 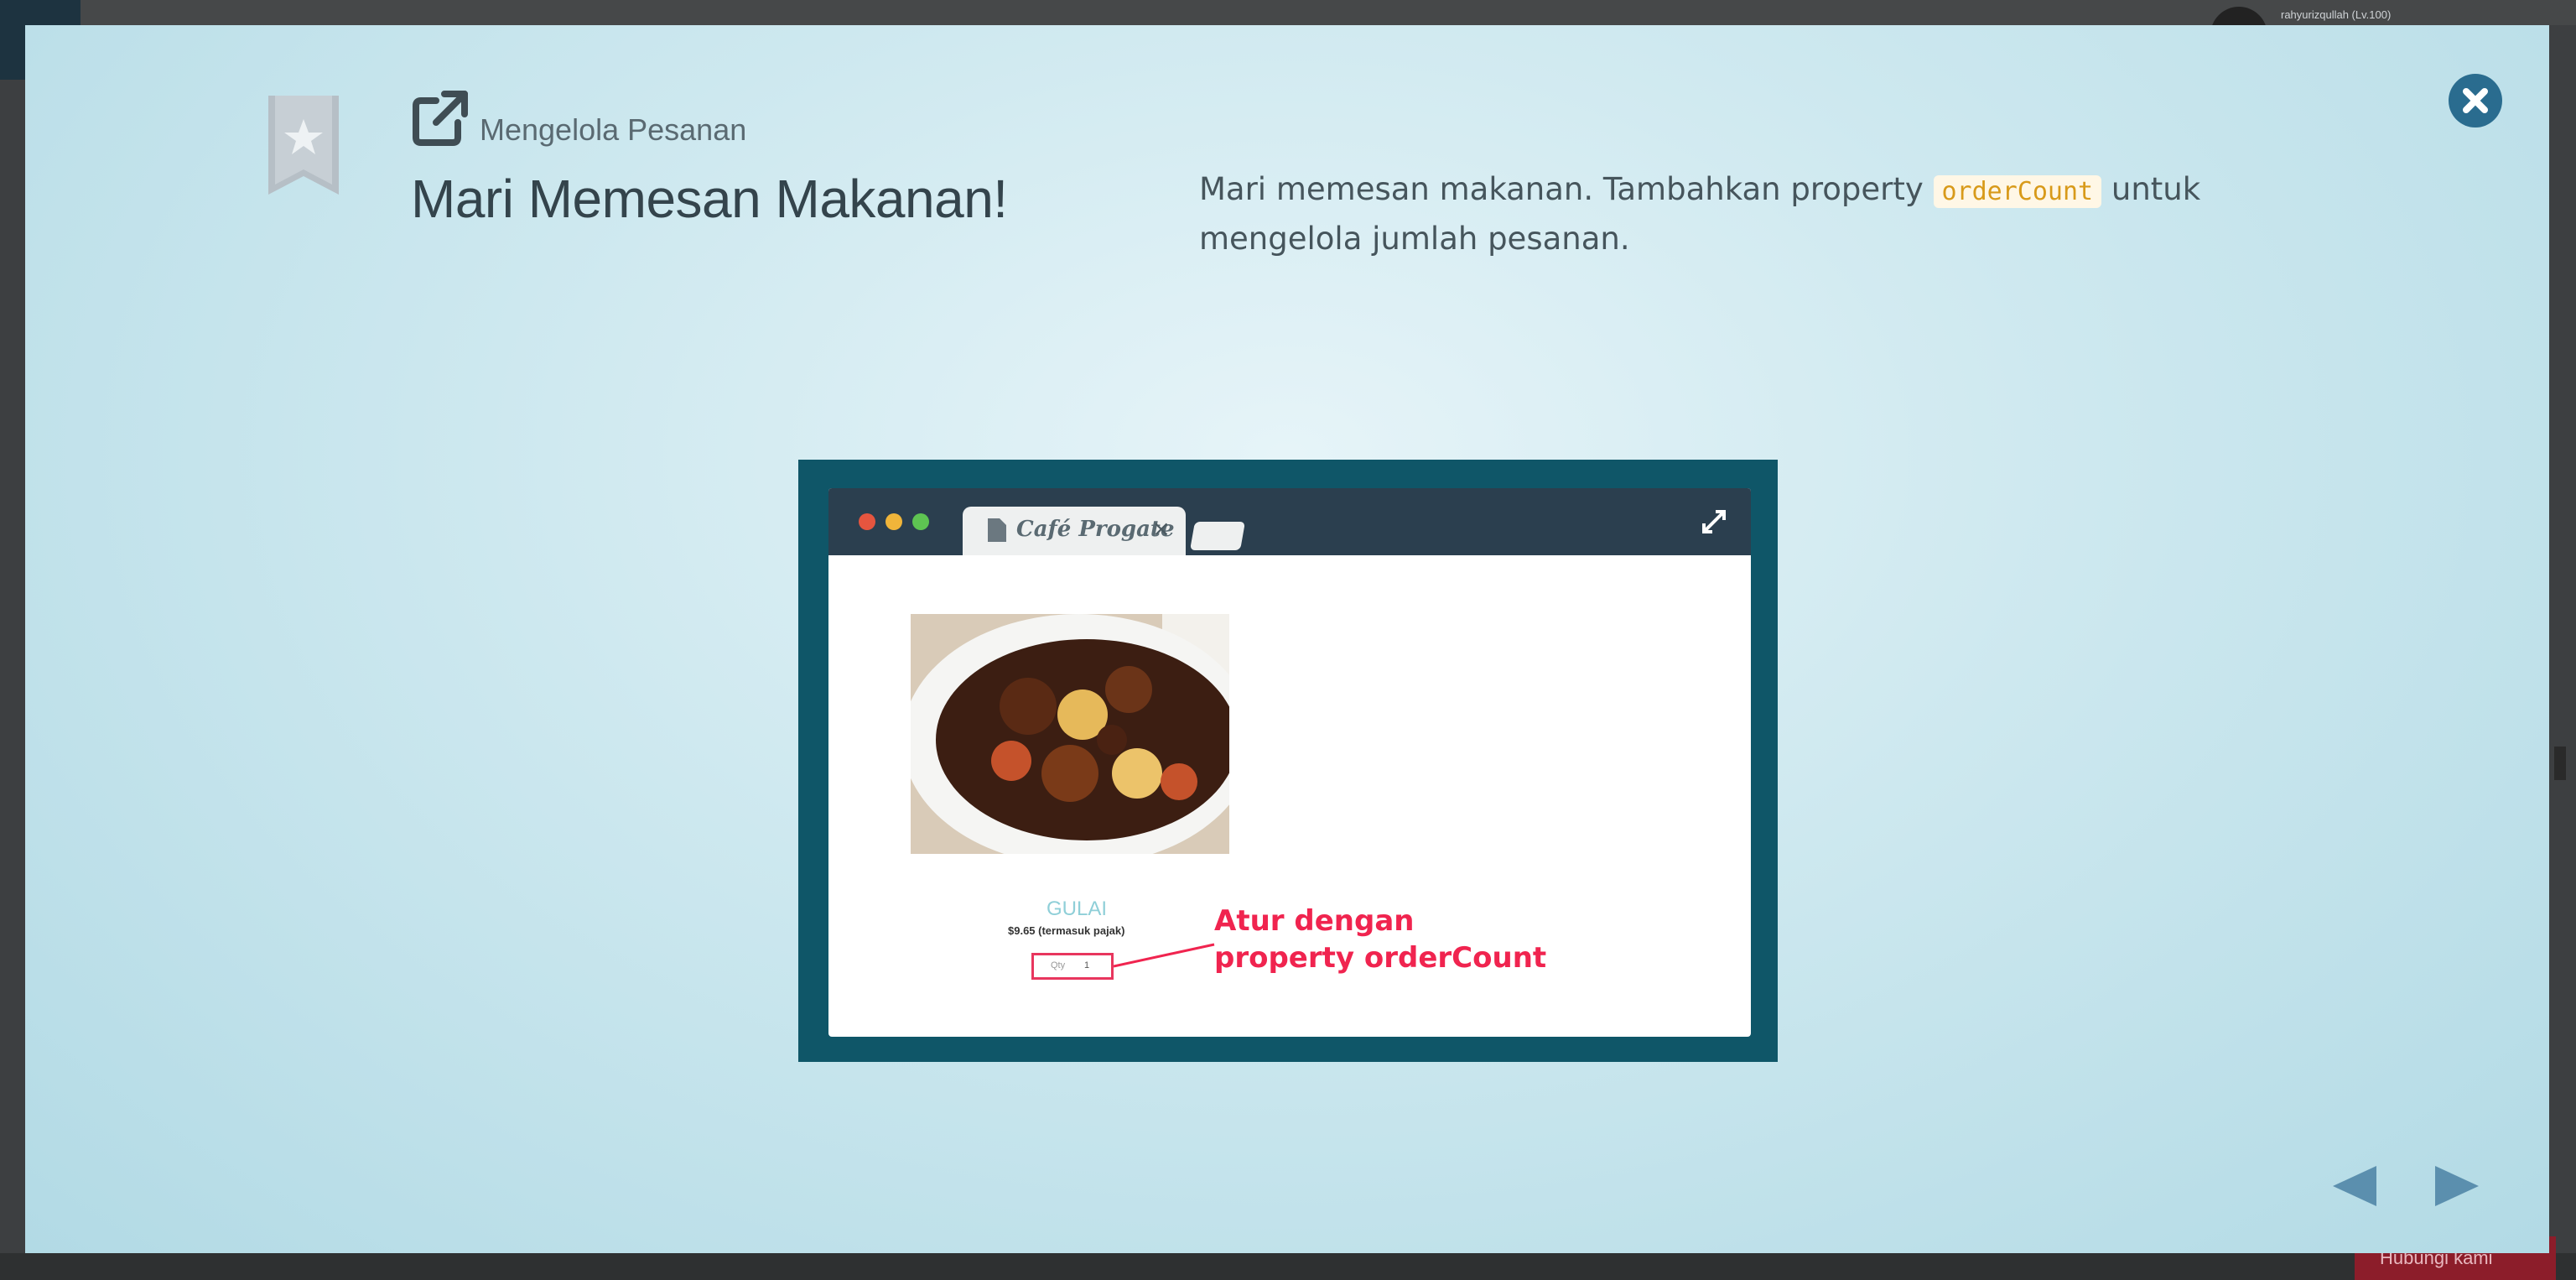 I want to click on previous-slide-button, so click(x=2354, y=1186).